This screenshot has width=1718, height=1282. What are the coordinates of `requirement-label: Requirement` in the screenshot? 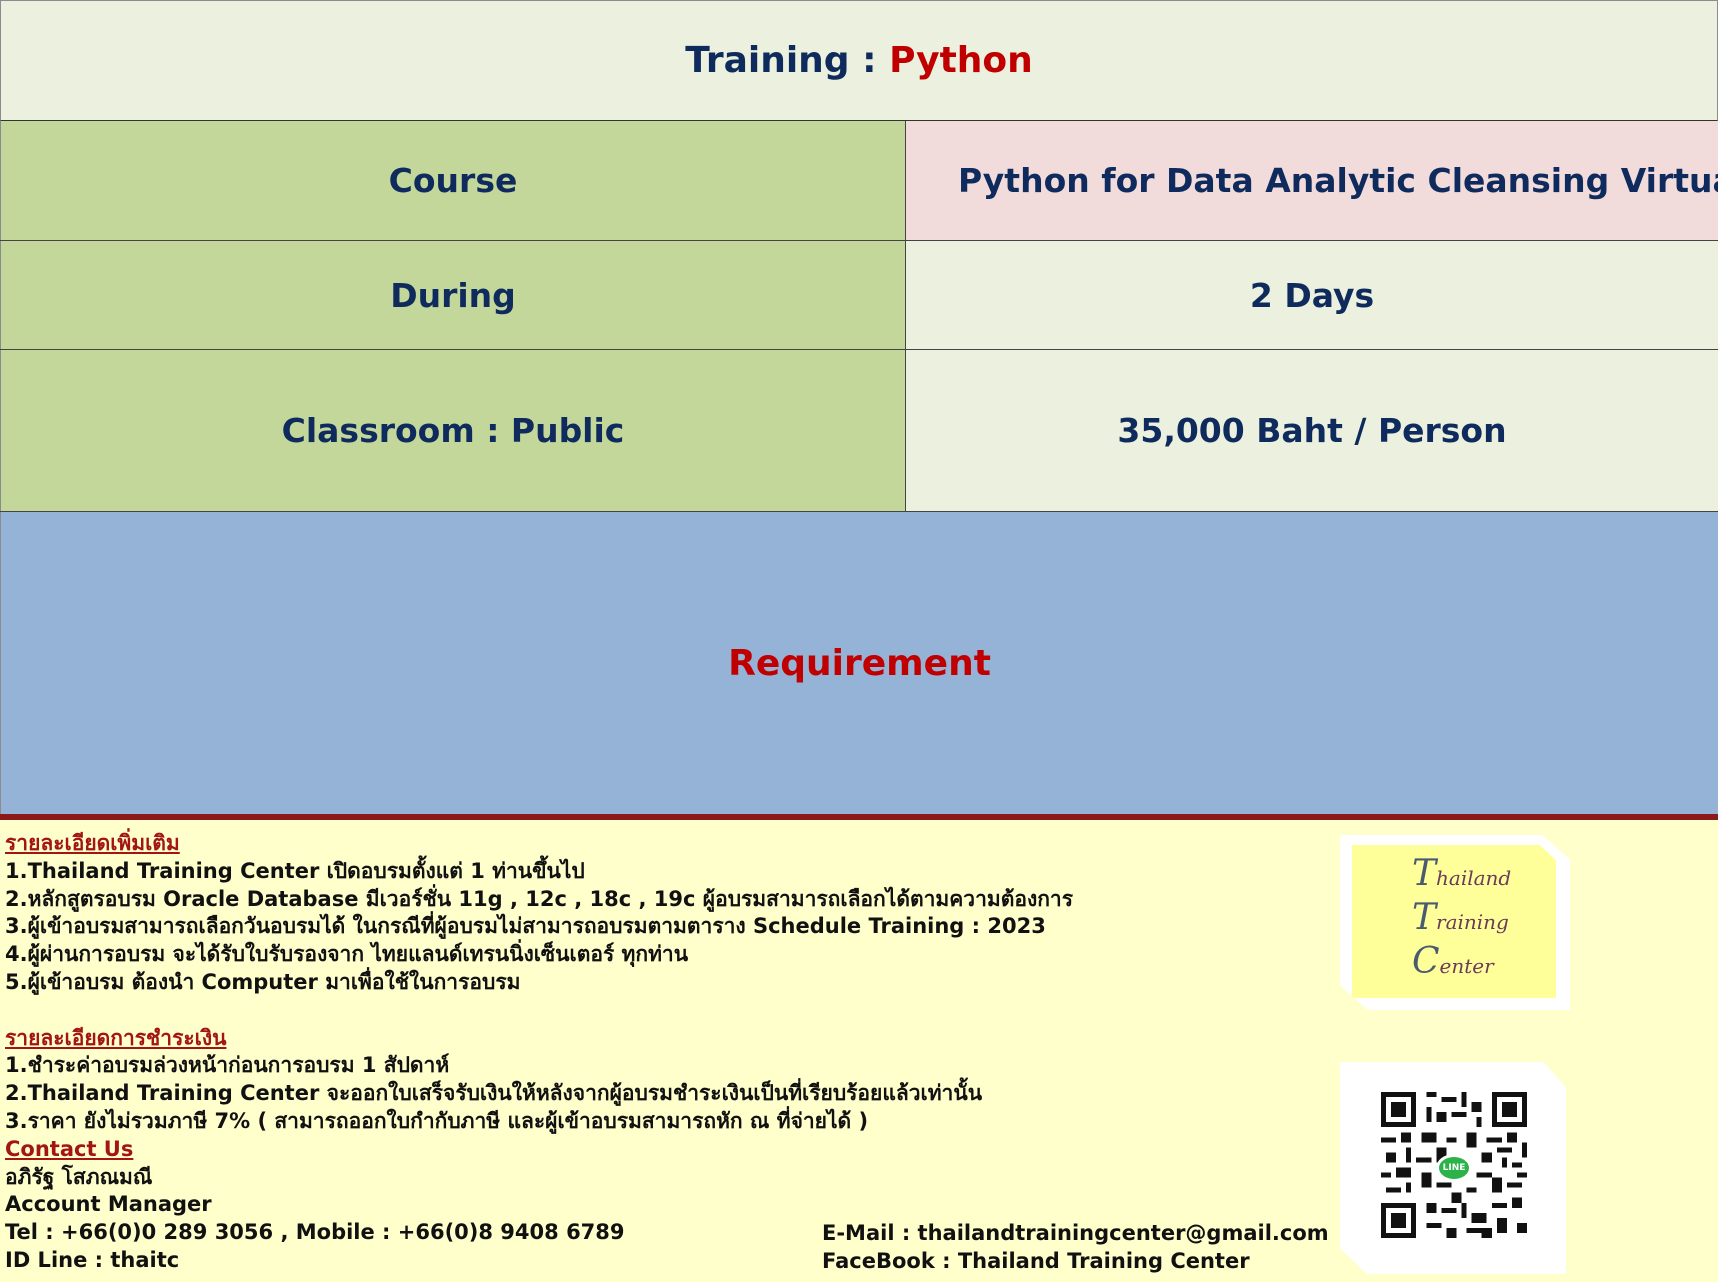 It's located at (859, 663).